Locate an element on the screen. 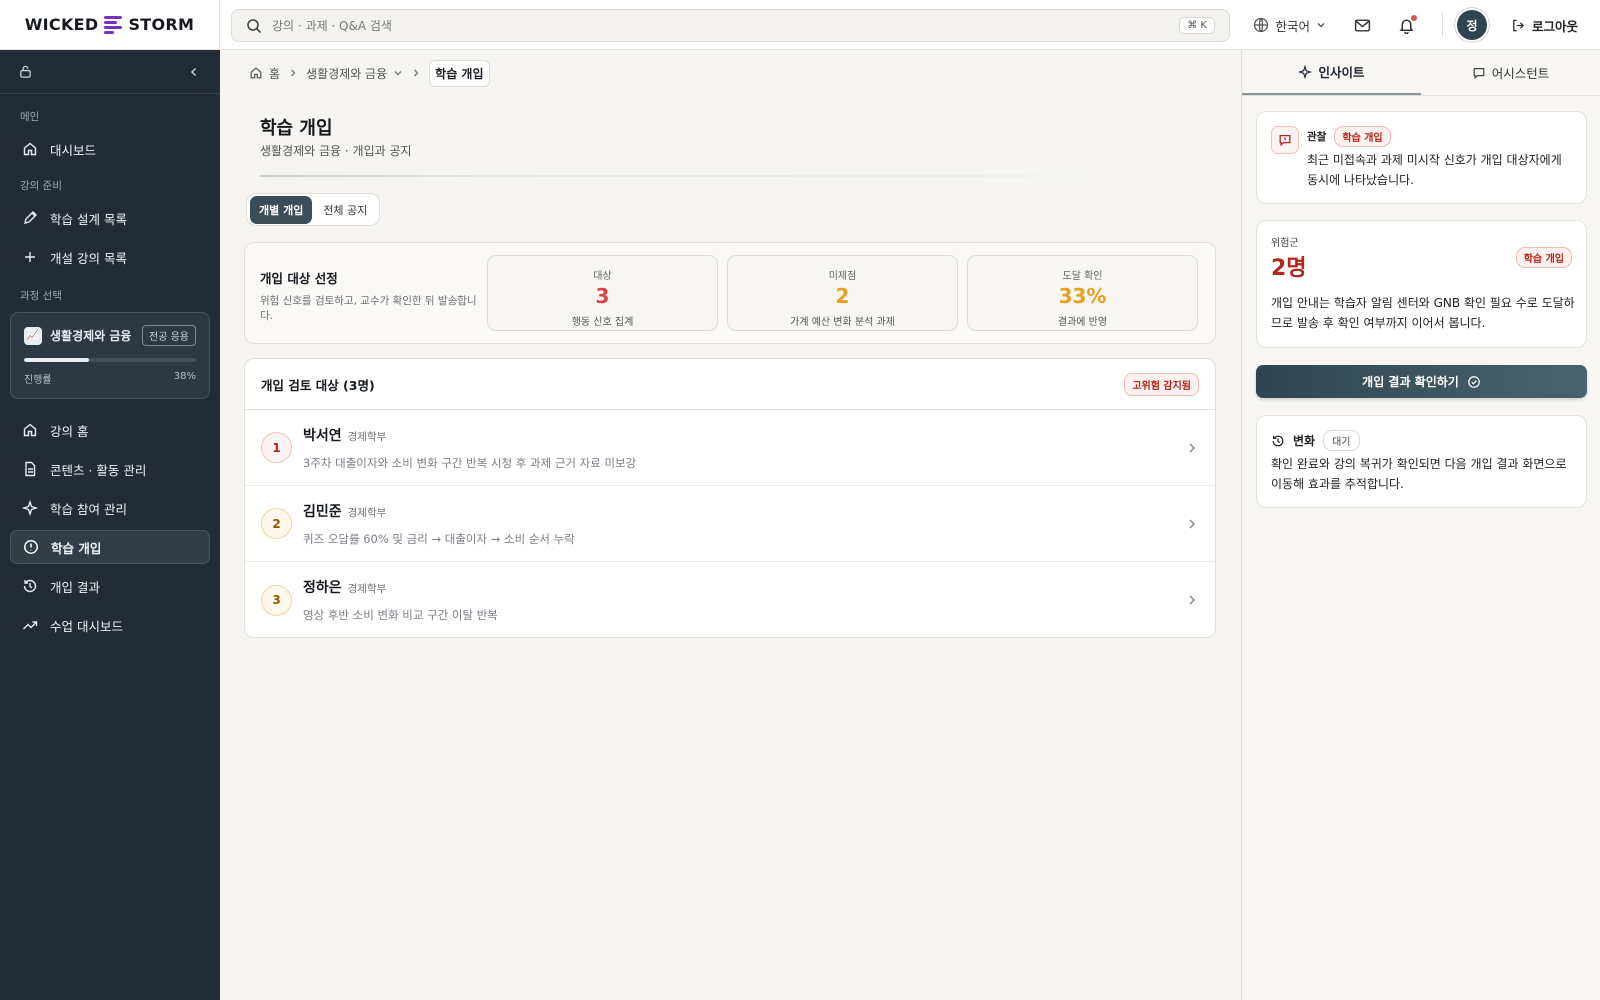 This screenshot has width=1600, height=1000. top-bar: WICKED STORM ⌘ K 한국어 정 로그아웃 is located at coordinates (800, 25).